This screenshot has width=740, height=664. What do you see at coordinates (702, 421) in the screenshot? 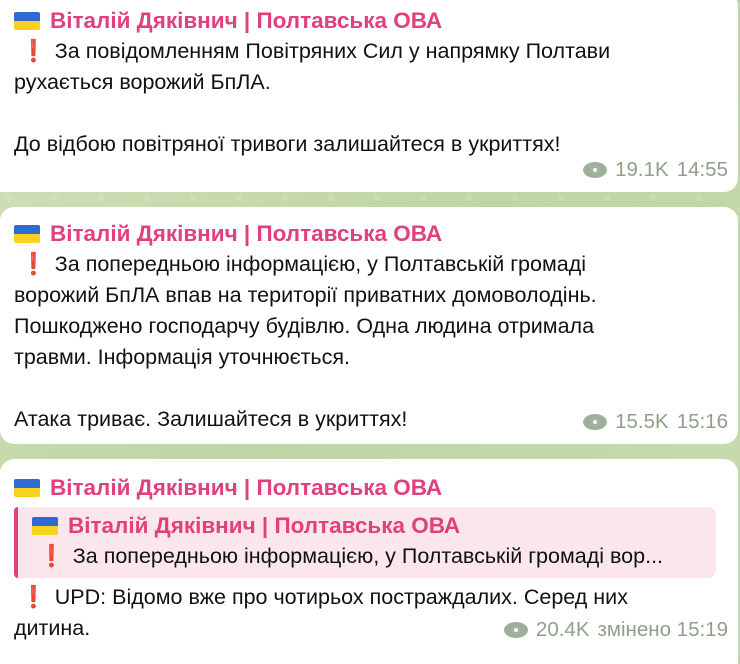
I see `message-time: 15:16` at bounding box center [702, 421].